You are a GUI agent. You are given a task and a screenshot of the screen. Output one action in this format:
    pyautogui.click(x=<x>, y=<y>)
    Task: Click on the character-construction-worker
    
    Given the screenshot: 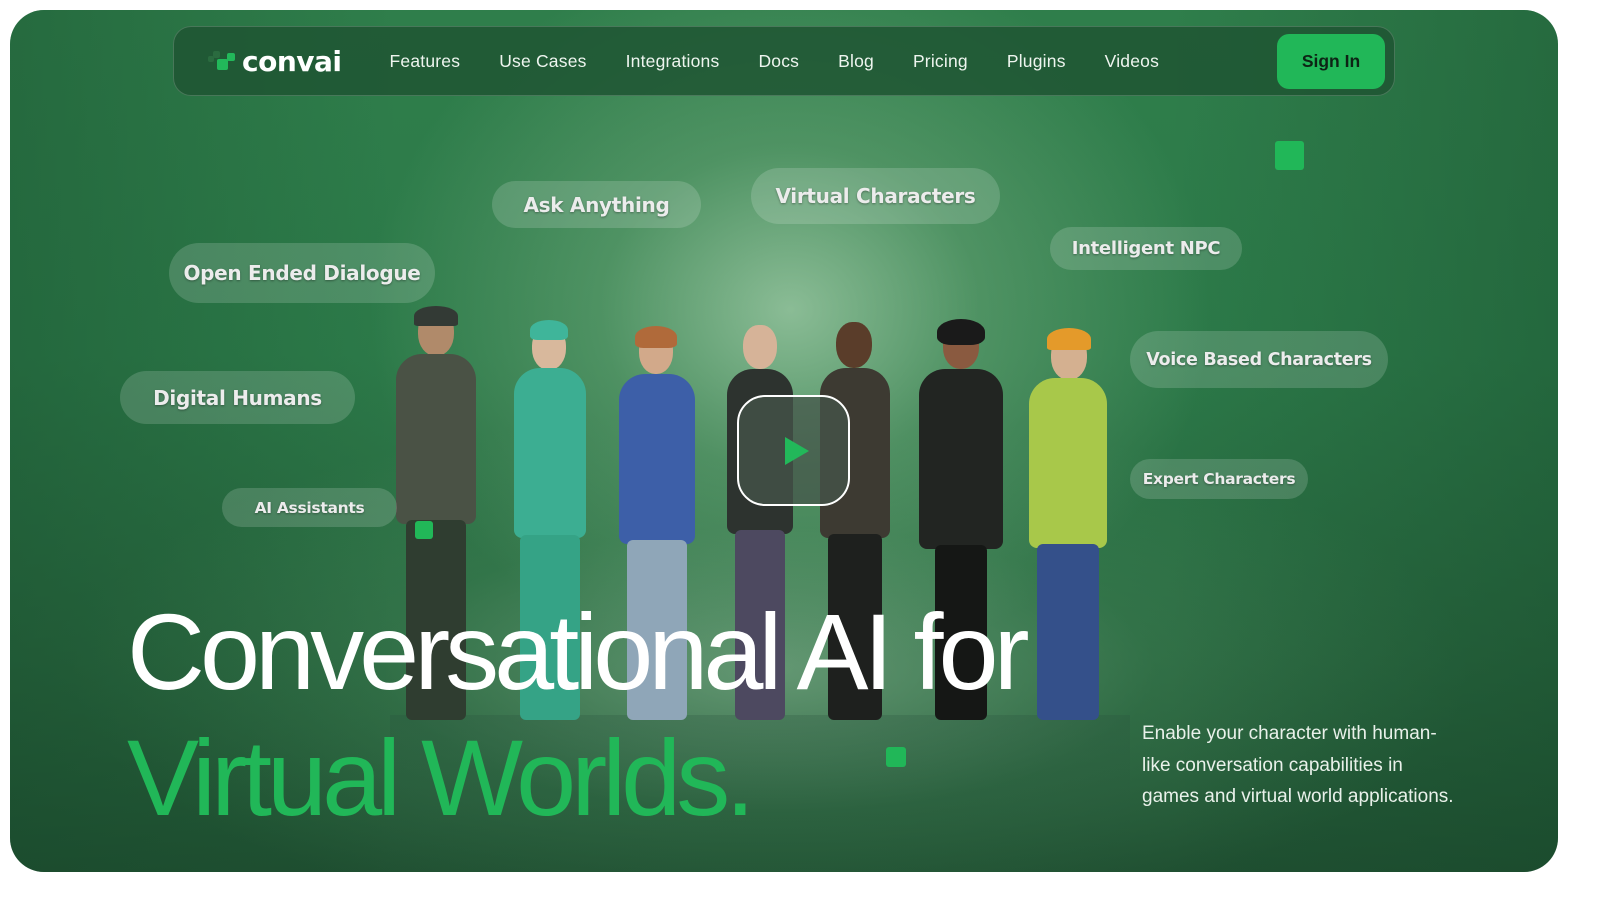 What is the action you would take?
    pyautogui.click(x=1067, y=524)
    